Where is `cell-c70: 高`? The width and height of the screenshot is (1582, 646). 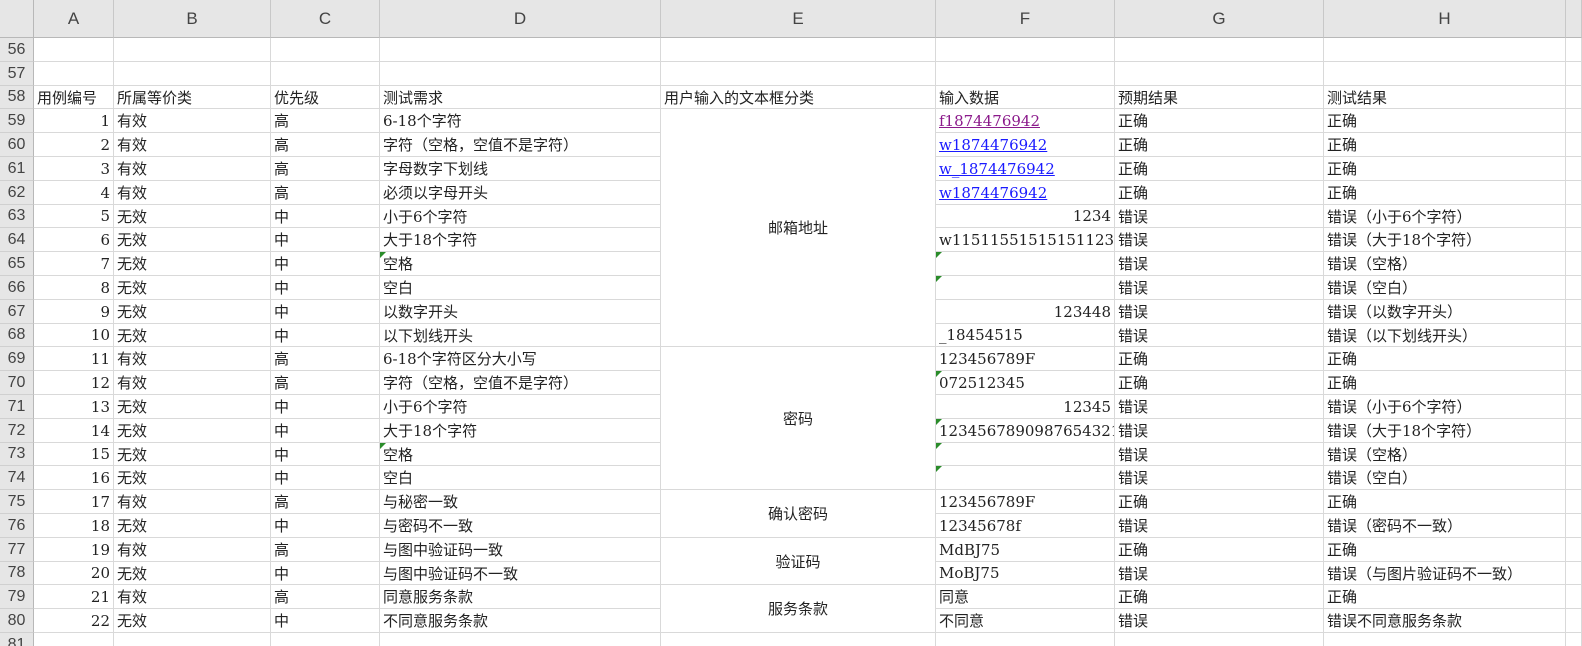 cell-c70: 高 is located at coordinates (325, 383).